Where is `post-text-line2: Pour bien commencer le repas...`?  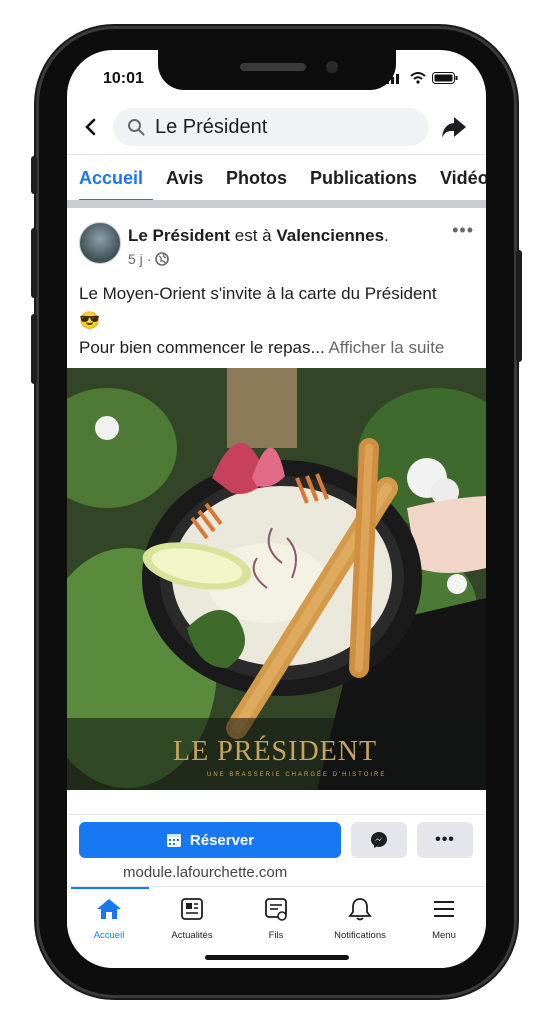
post-text-line2: Pour bien commencer le repas... is located at coordinates (202, 347).